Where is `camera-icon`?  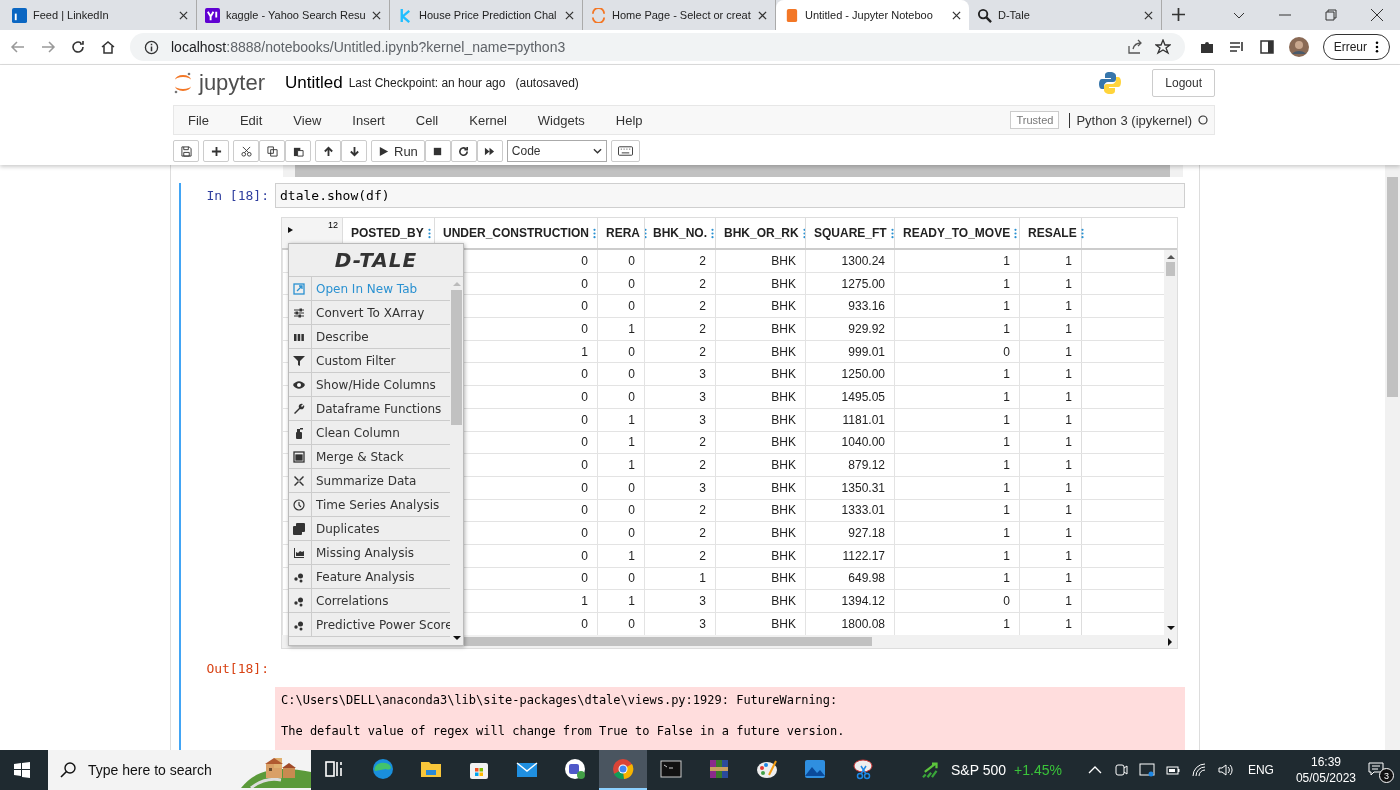 camera-icon is located at coordinates (1120, 770).